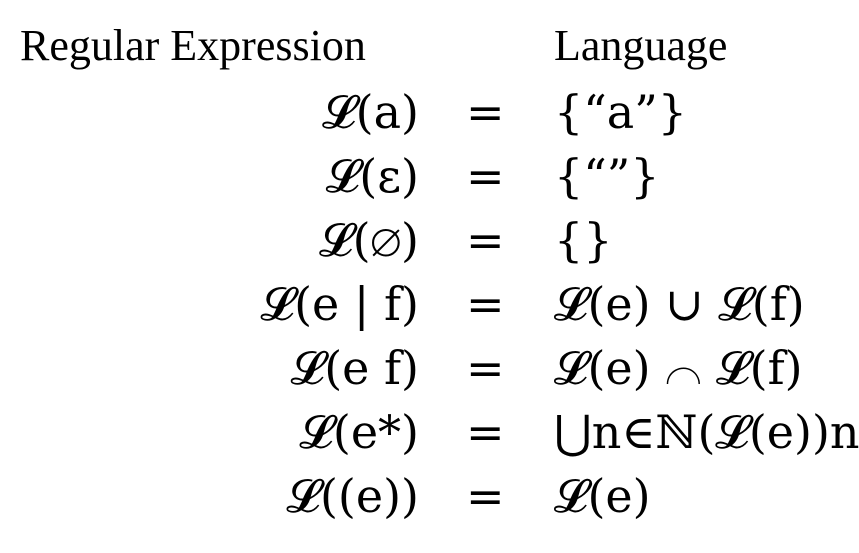 This screenshot has height=553, width=859. I want to click on equation-rhs: {“”}, so click(607, 176).